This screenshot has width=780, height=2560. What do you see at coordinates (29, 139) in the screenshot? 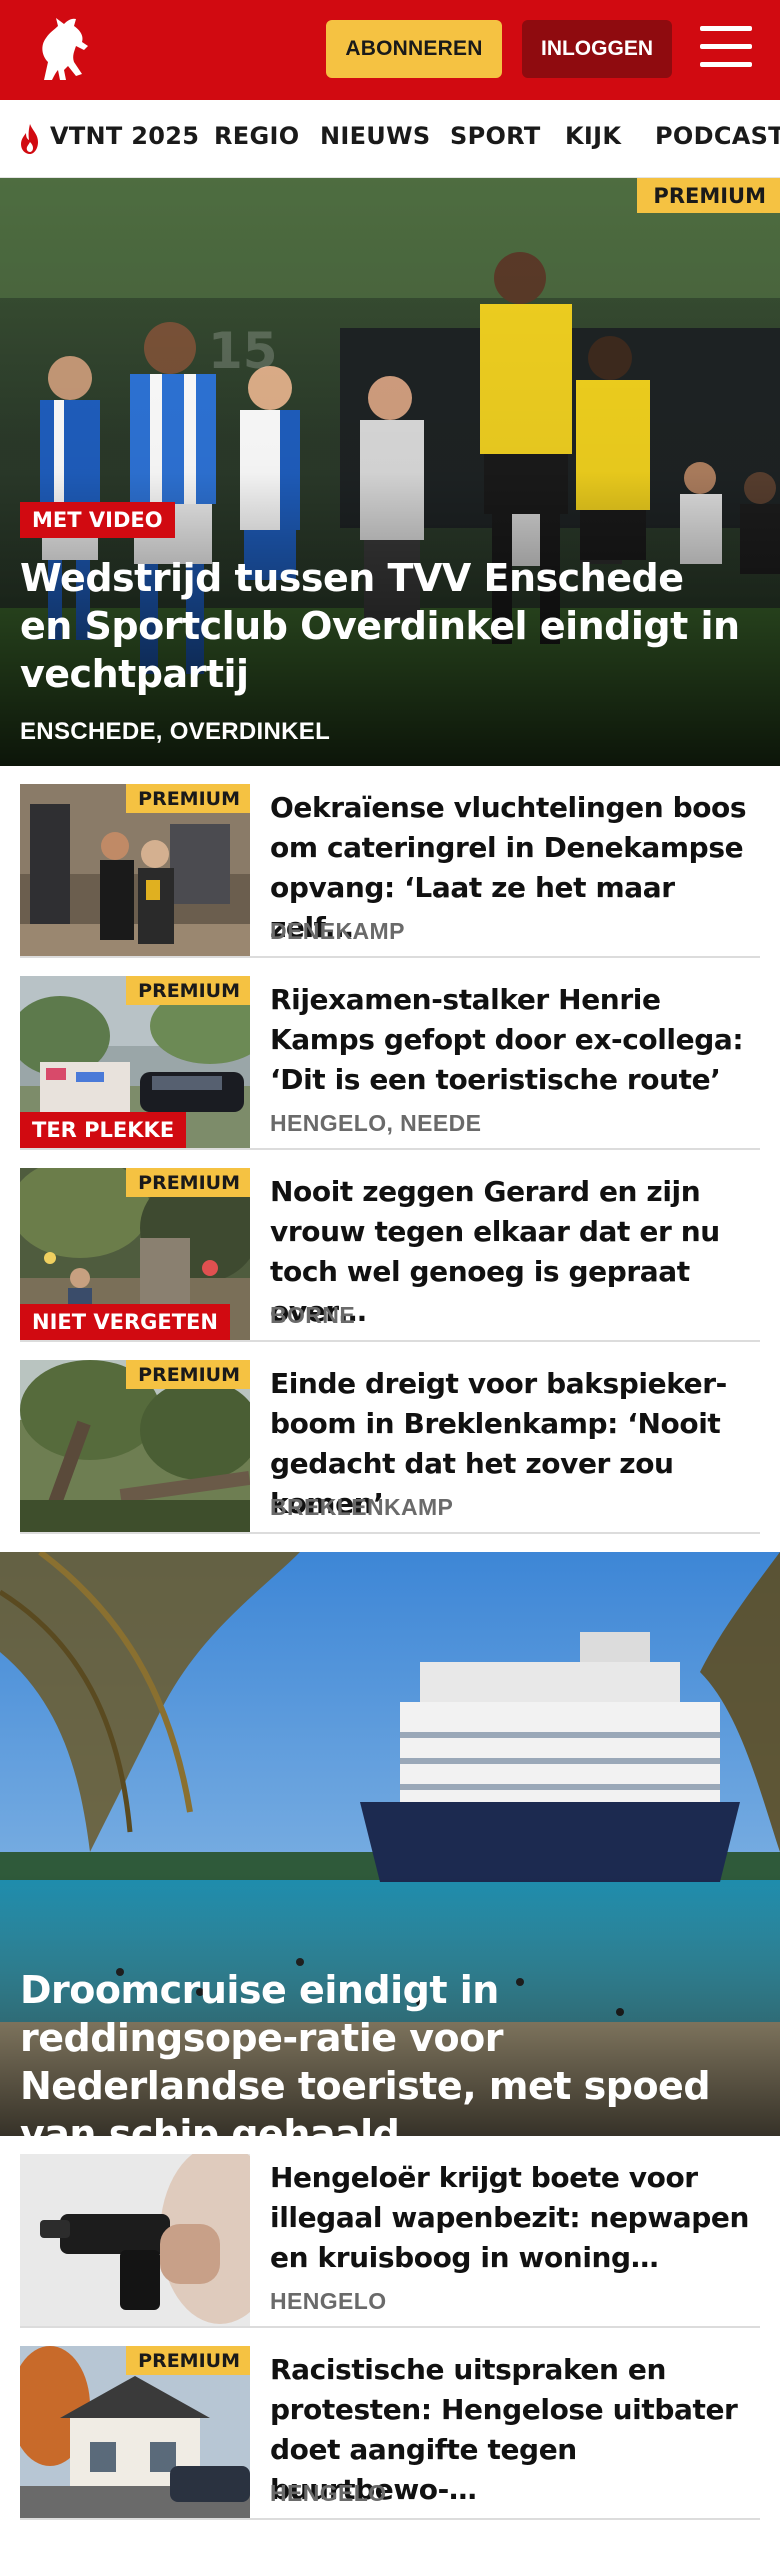
I see `flame-icon` at bounding box center [29, 139].